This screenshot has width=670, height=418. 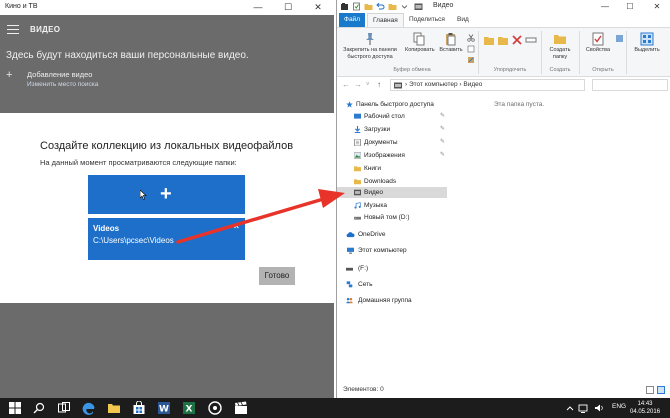 I want to click on delete-x-icon, so click(x=517, y=40).